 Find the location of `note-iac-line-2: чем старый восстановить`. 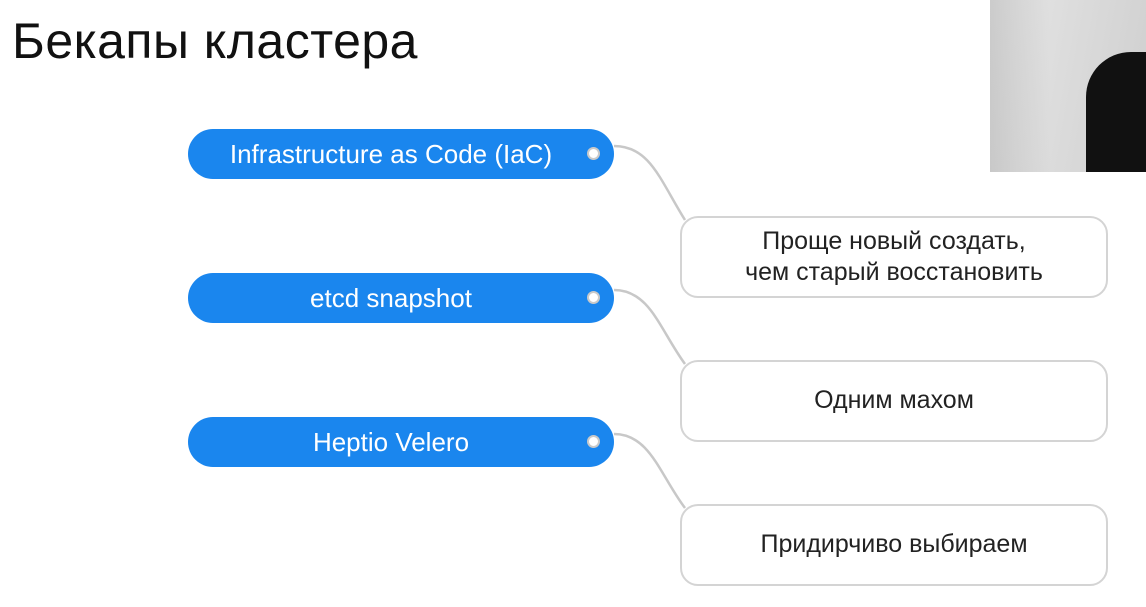

note-iac-line-2: чем старый восстановить is located at coordinates (894, 272).